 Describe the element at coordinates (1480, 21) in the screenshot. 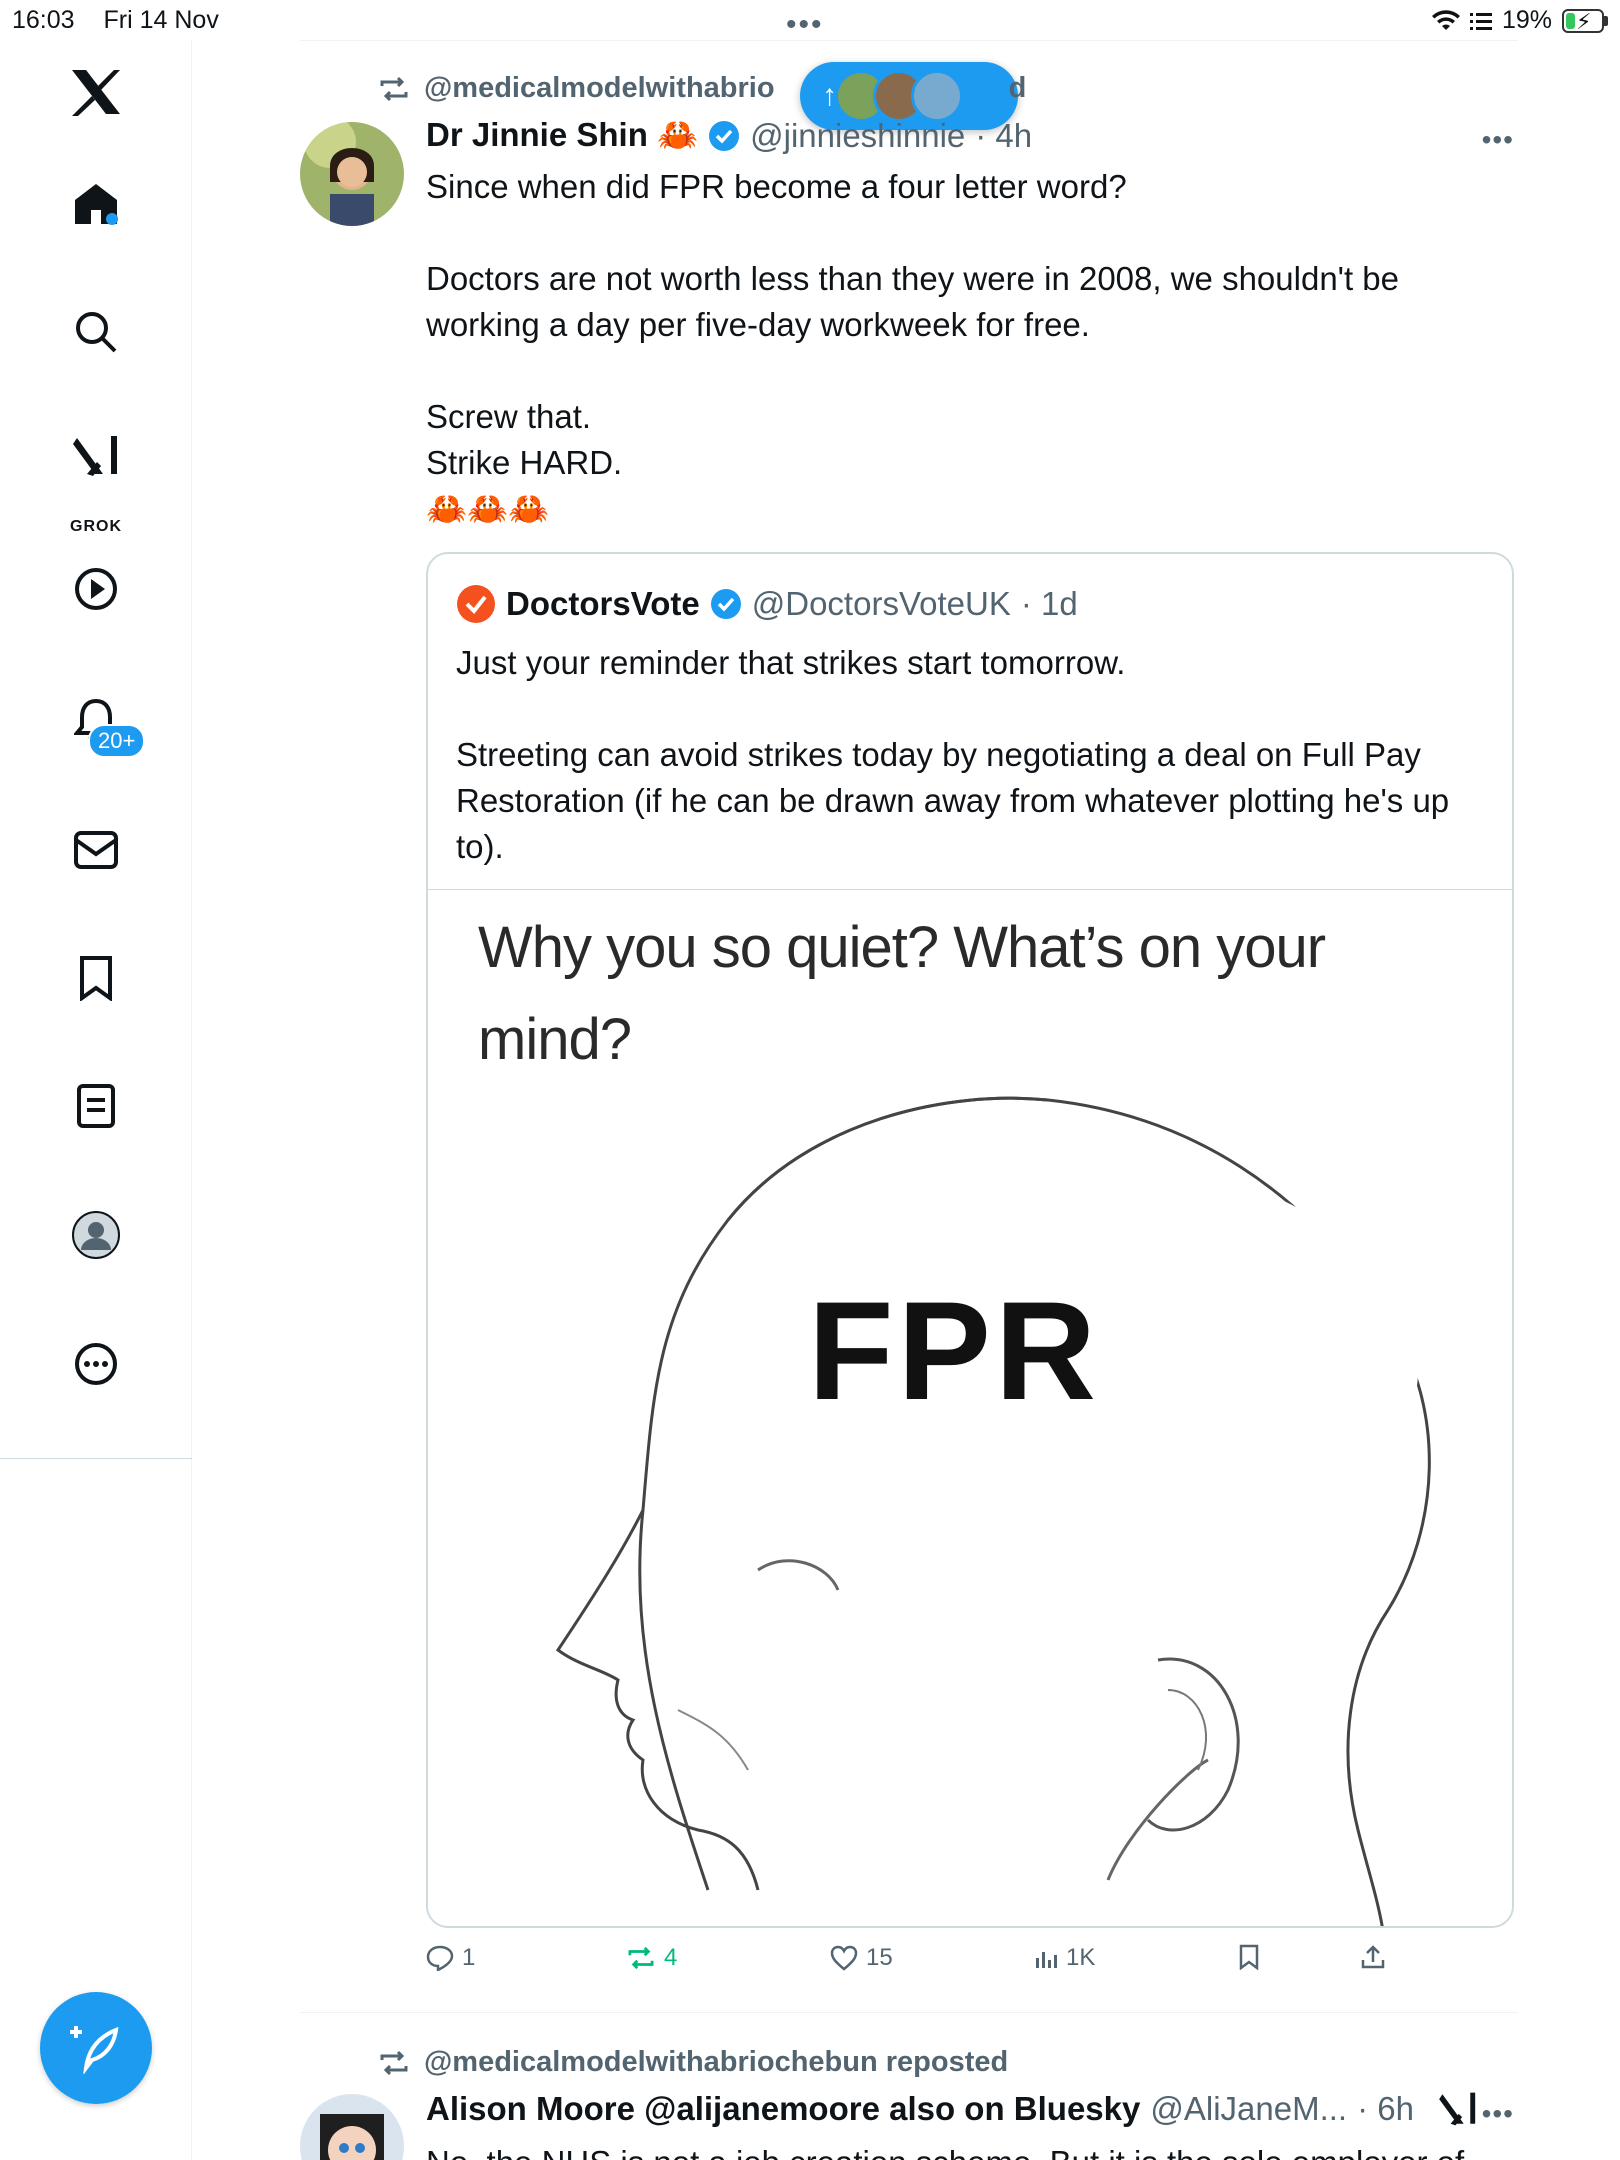

I see `orientation-lock-icon` at that location.